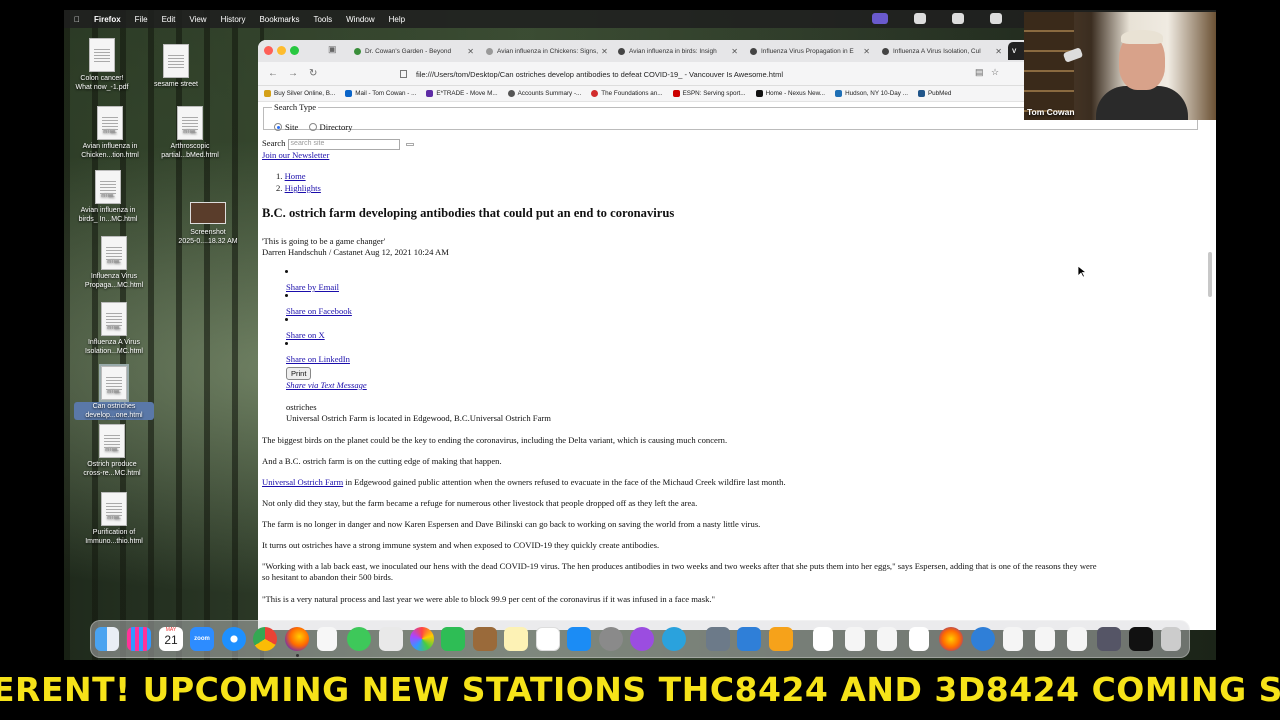 The height and width of the screenshot is (720, 1280). What do you see at coordinates (749, 639) in the screenshot?
I see `keynote-icon` at bounding box center [749, 639].